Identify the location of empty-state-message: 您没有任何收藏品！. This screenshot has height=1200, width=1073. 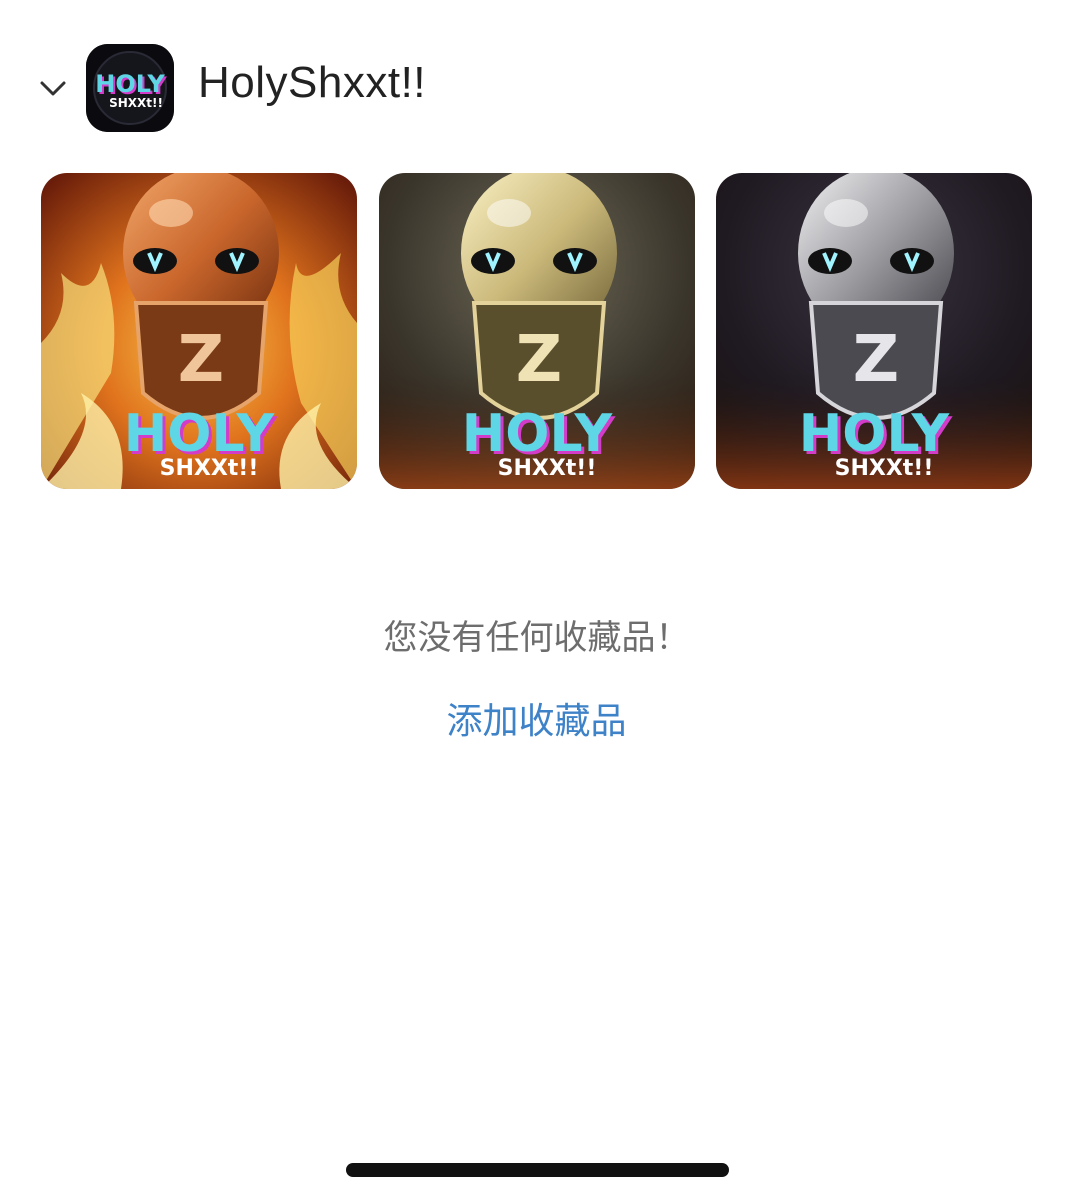
(536, 638).